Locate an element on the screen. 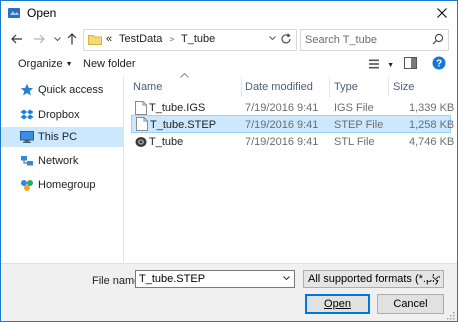 This screenshot has width=458, height=322. star-icon is located at coordinates (27, 89).